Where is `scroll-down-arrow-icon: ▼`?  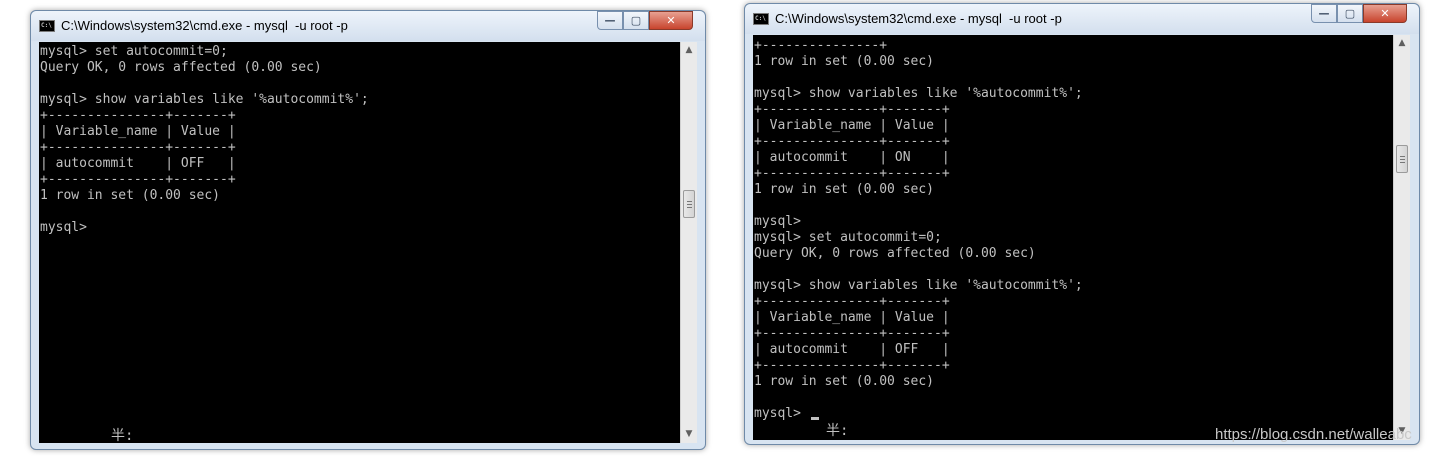
scroll-down-arrow-icon: ▼ is located at coordinates (689, 434).